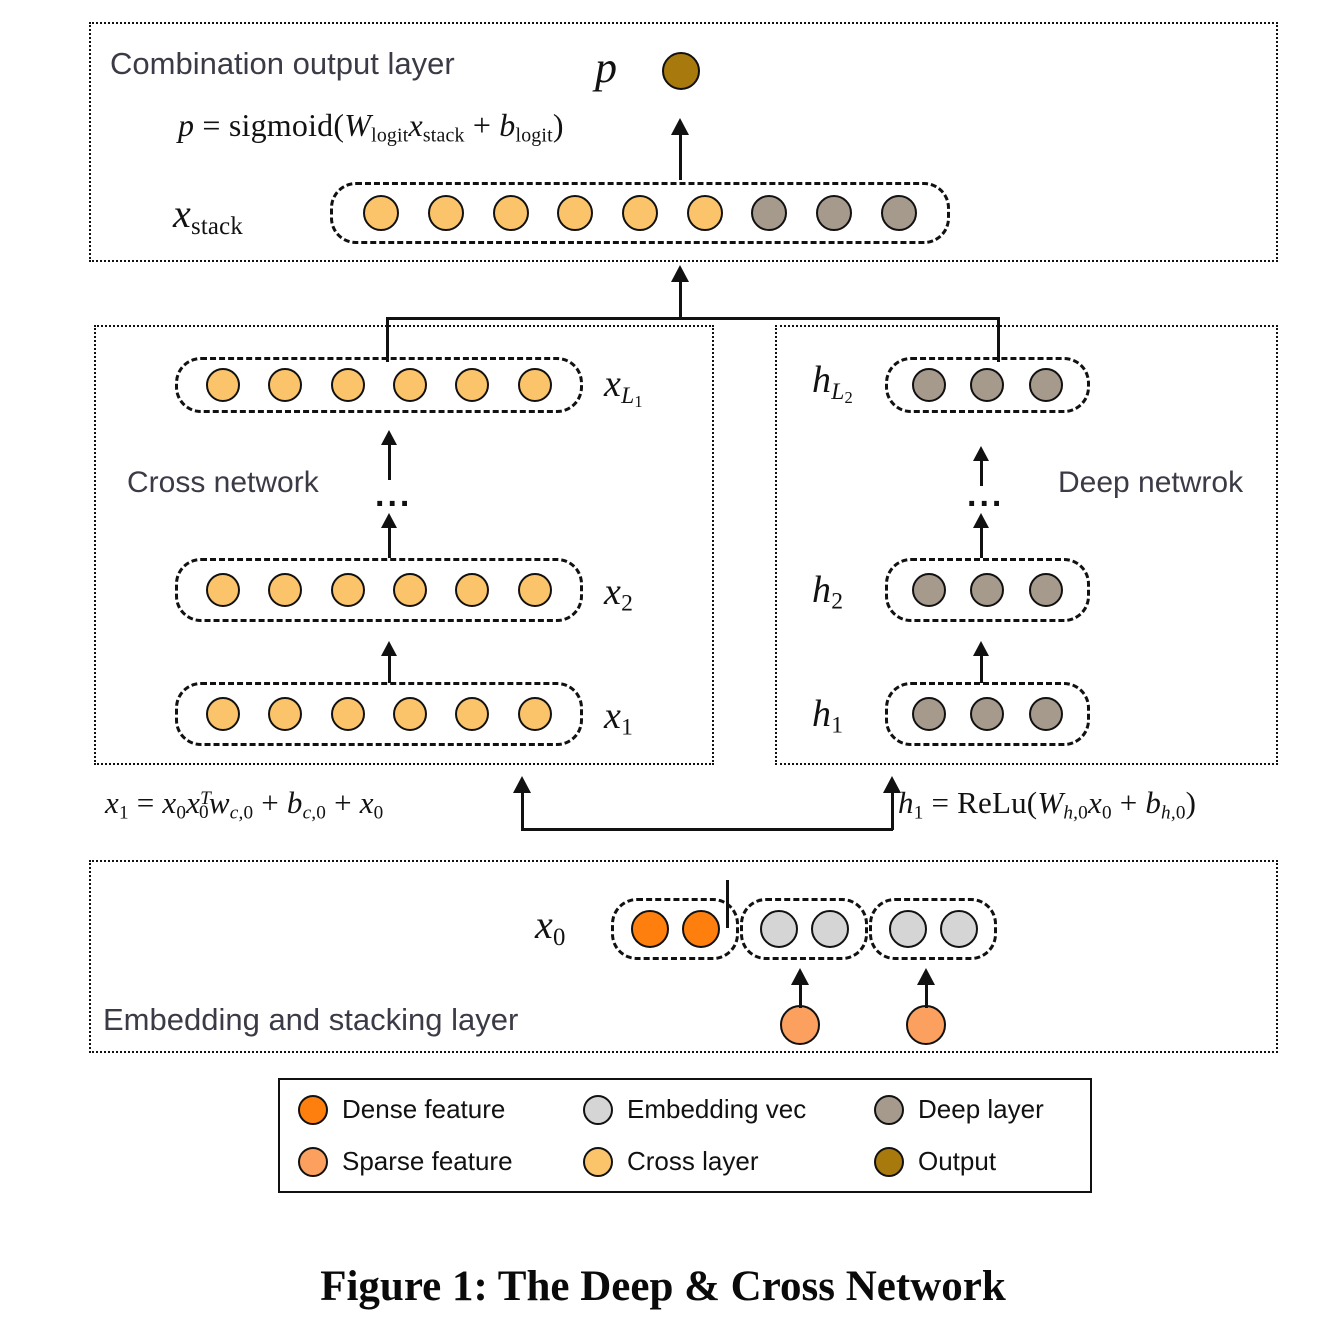  I want to click on legend-item-dense-feature: Dense feature, so click(401, 1109).